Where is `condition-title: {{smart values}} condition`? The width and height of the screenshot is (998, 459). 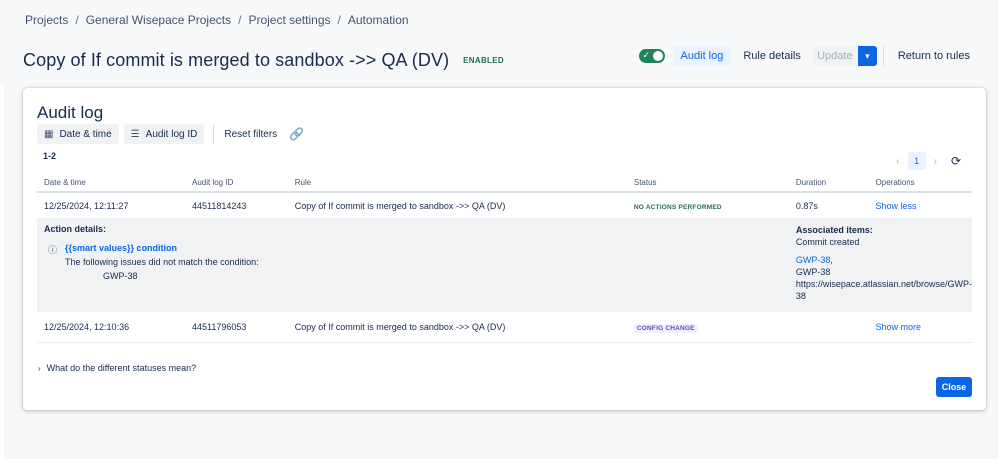 condition-title: {{smart values}} condition is located at coordinates (121, 248).